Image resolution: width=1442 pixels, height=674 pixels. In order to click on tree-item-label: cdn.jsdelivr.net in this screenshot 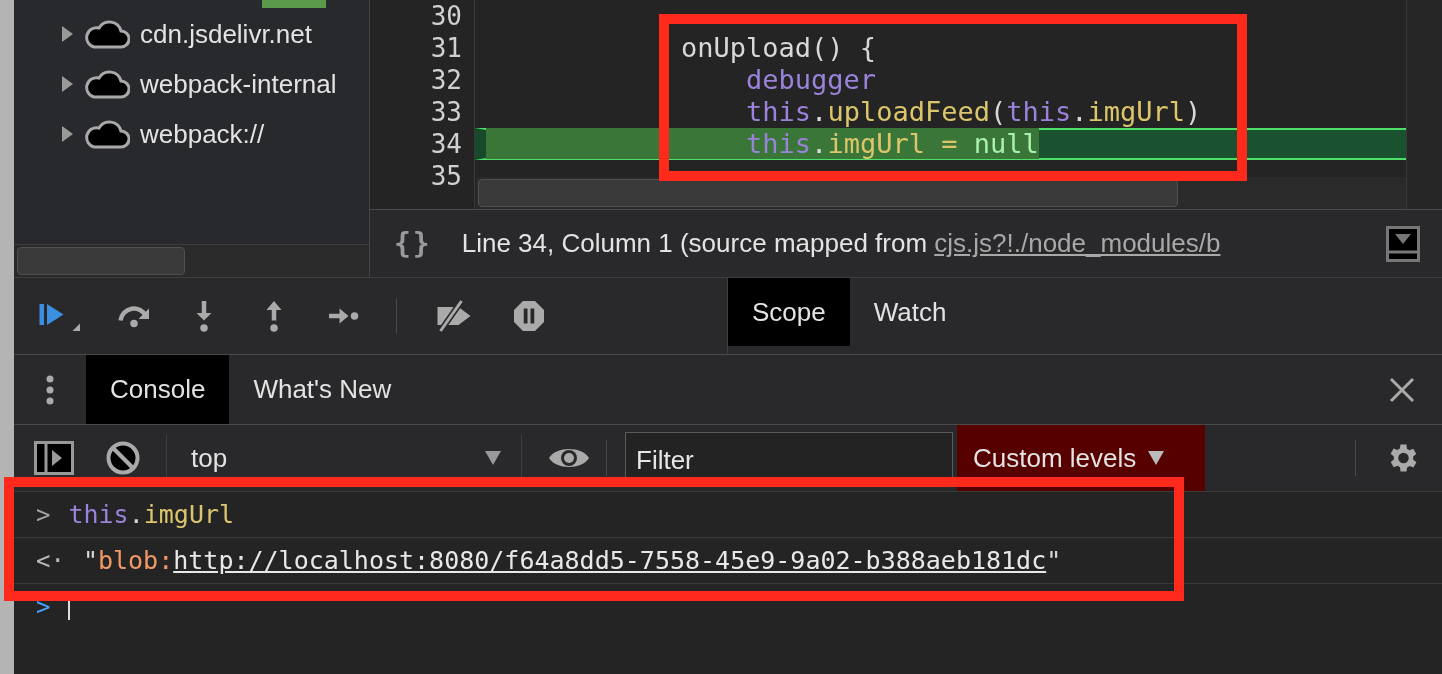, I will do `click(226, 34)`.